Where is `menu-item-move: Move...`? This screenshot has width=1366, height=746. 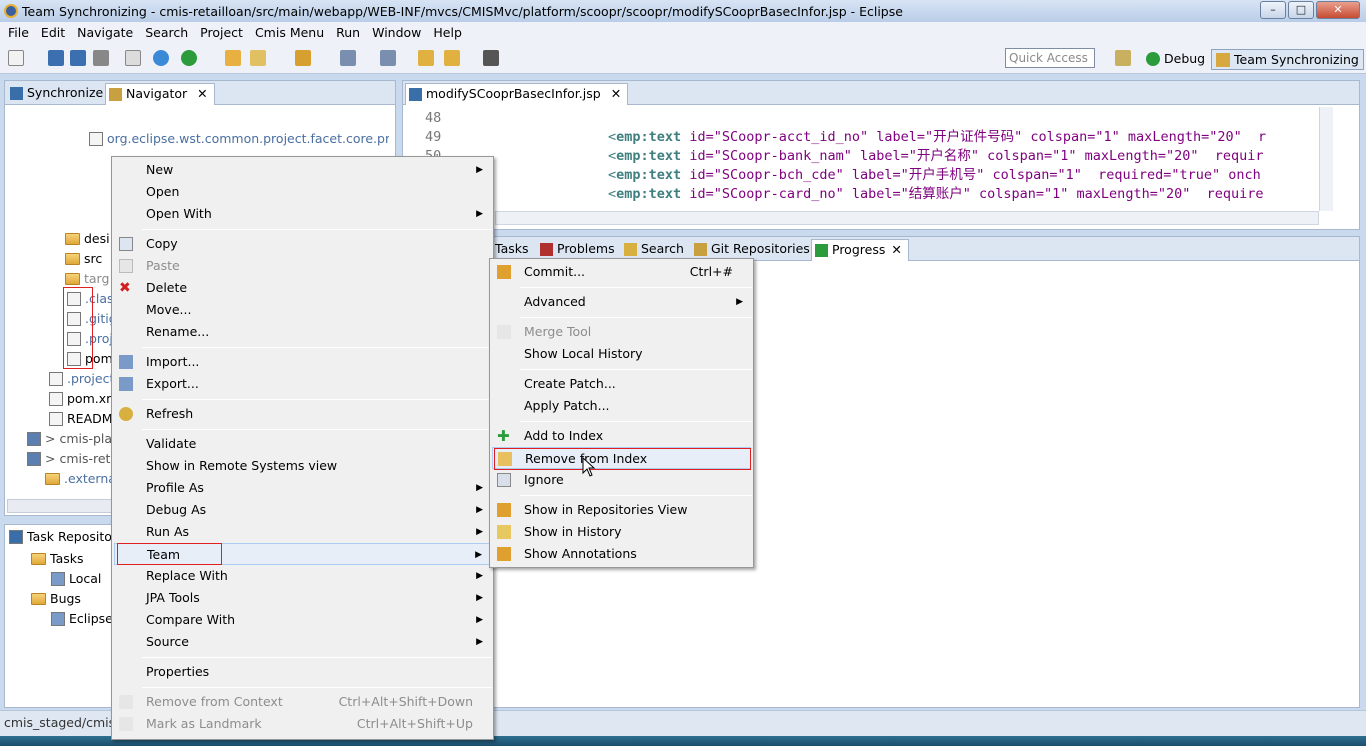
menu-item-move: Move... is located at coordinates (302, 310).